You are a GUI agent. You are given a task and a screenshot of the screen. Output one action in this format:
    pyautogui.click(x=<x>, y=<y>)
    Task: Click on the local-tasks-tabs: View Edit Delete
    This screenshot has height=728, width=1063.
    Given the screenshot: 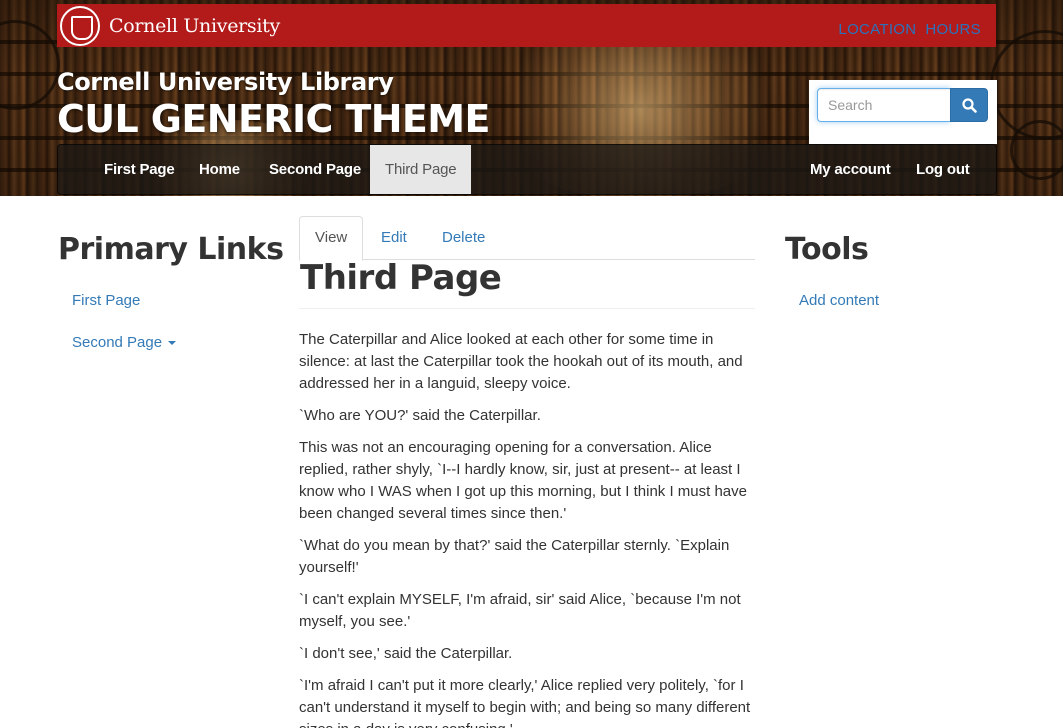 What is the action you would take?
    pyautogui.click(x=527, y=238)
    